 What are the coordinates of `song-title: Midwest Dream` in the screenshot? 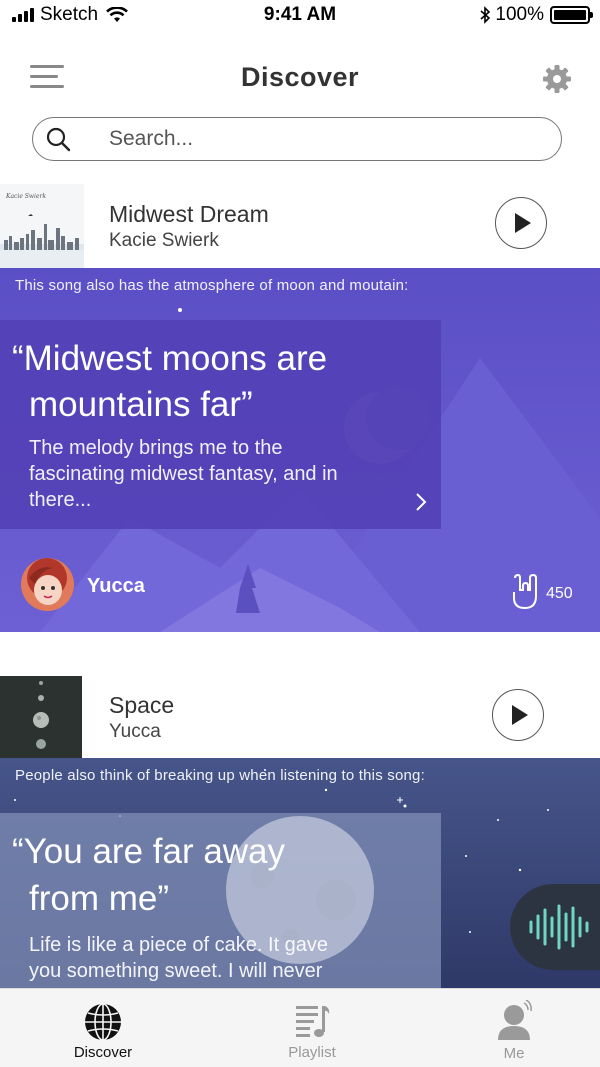 It's located at (189, 214).